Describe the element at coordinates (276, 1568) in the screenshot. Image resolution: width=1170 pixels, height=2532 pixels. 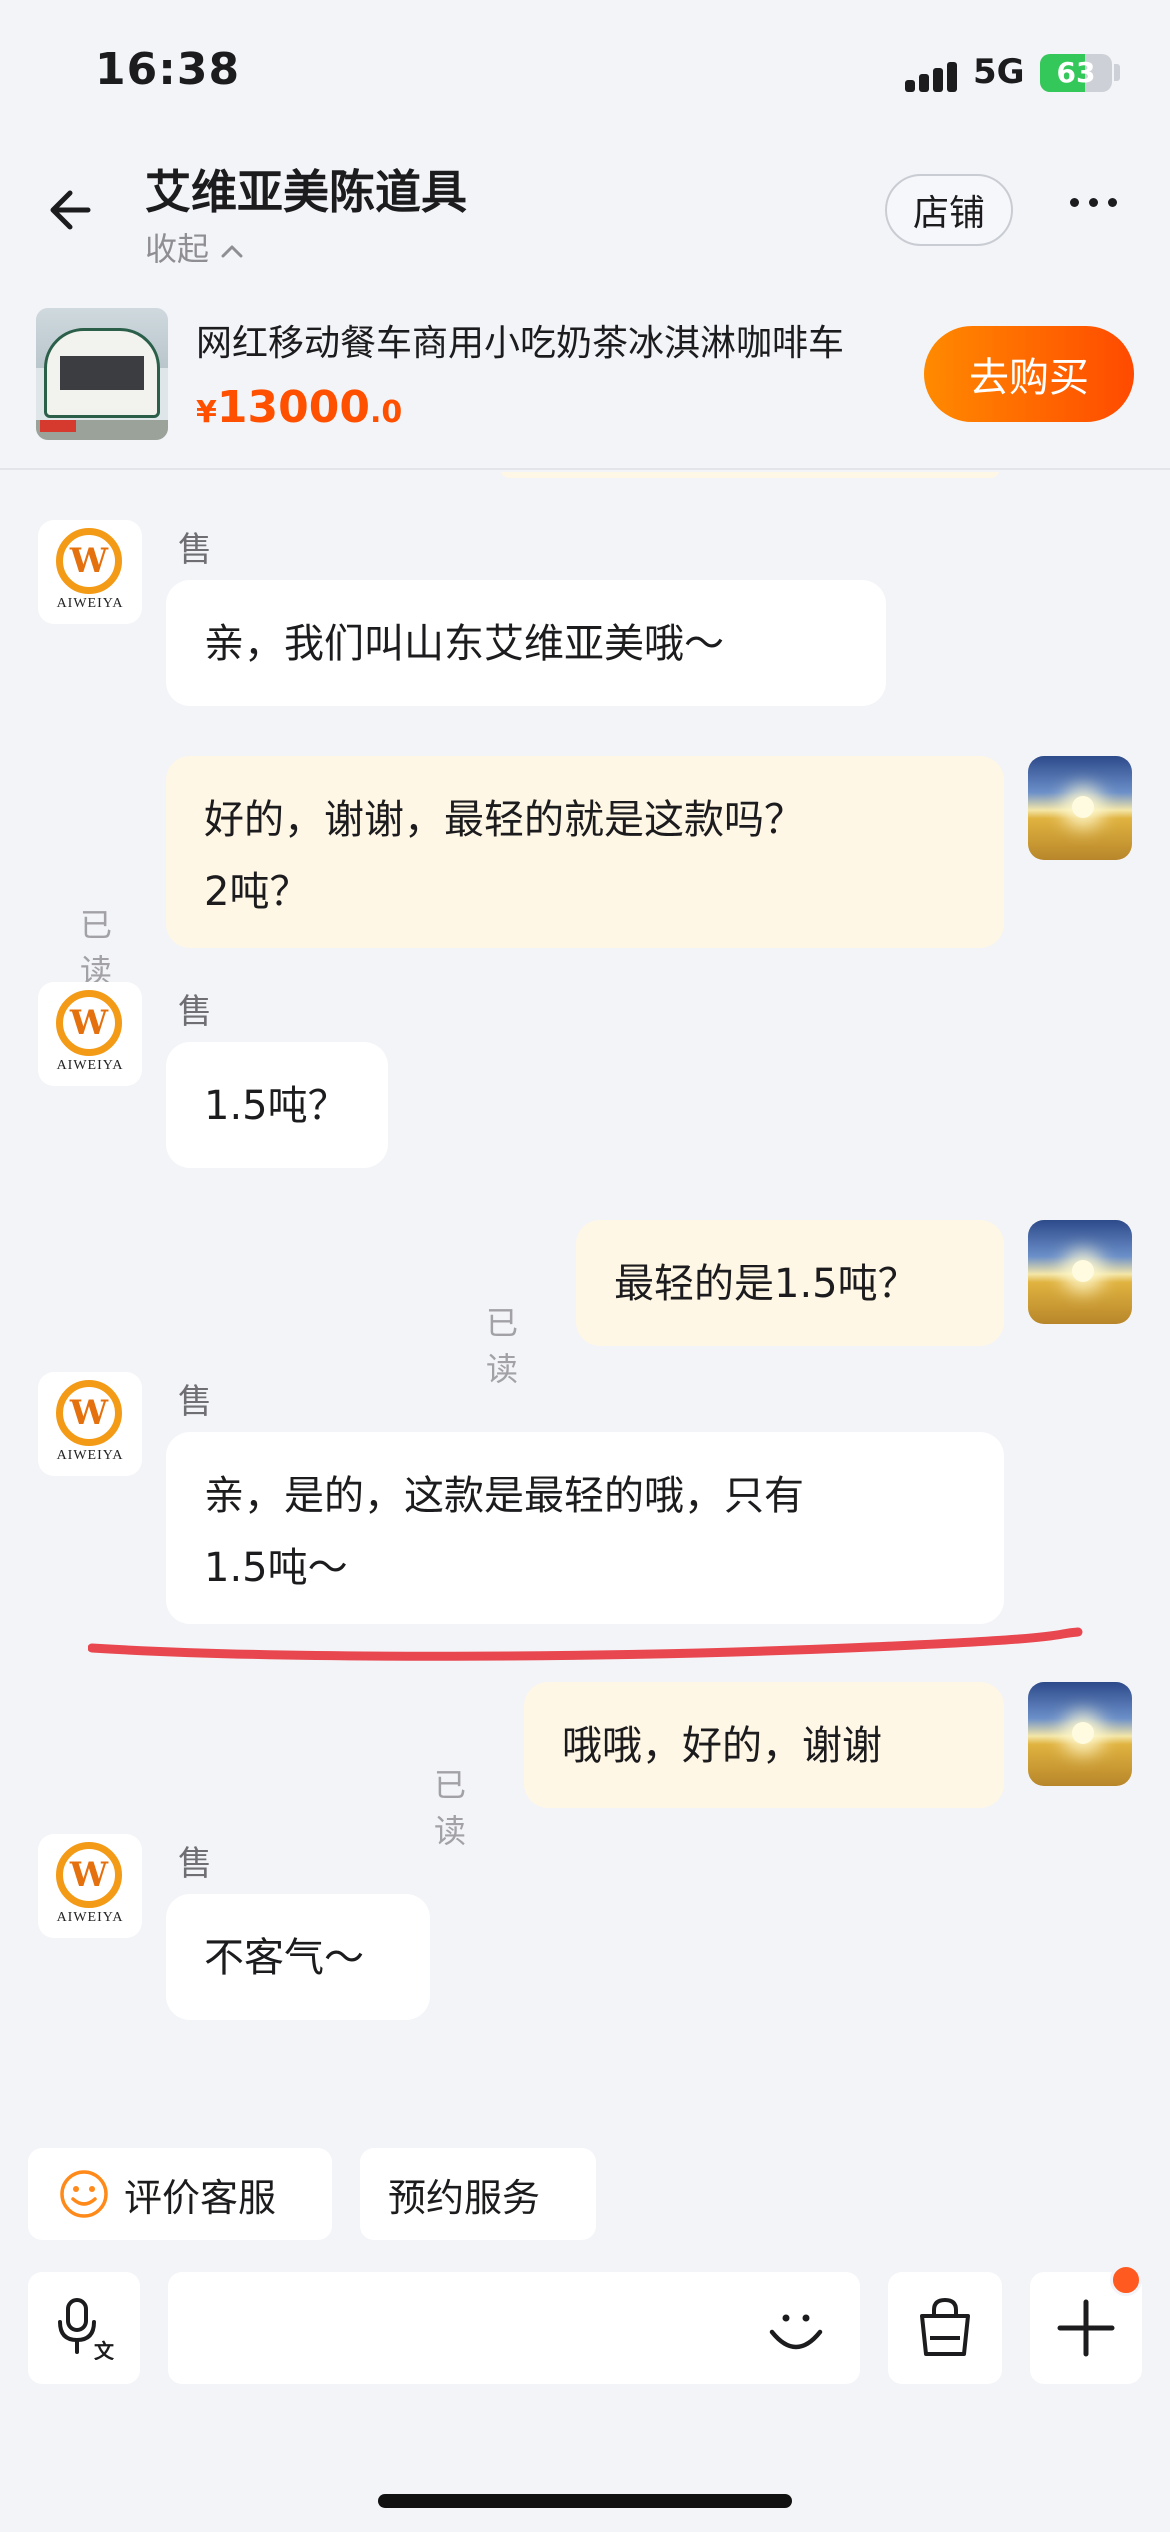
I see `message-line: 1.5吨～` at that location.